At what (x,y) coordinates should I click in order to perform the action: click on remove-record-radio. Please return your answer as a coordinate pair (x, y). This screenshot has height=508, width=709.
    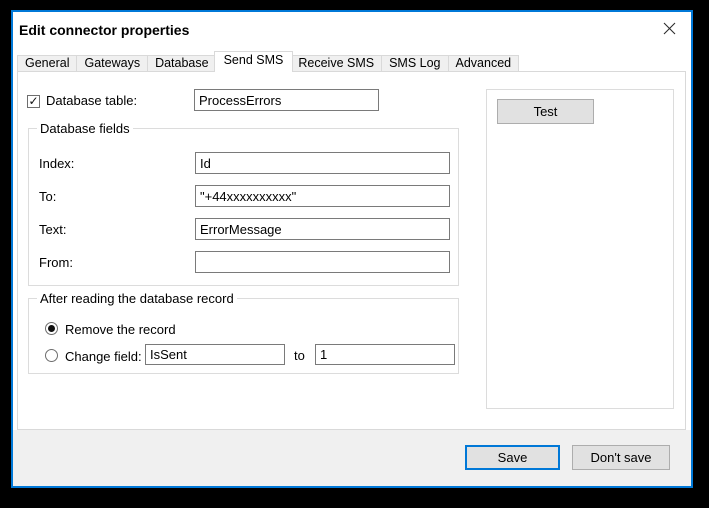
    Looking at the image, I should click on (51, 328).